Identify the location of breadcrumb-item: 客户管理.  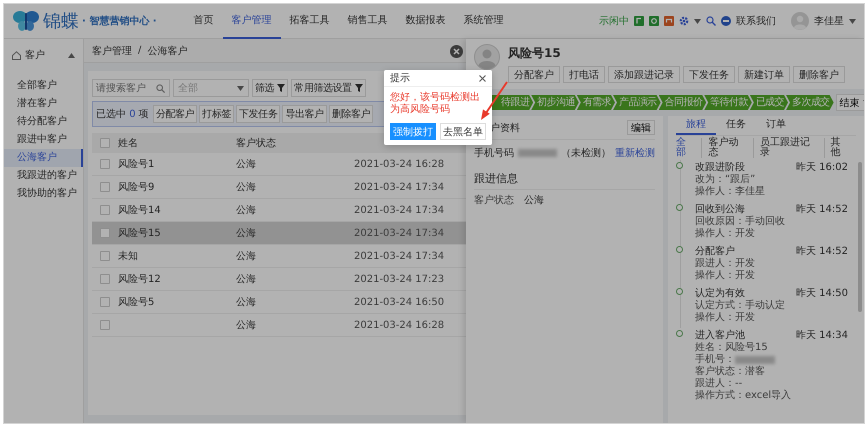
(112, 51).